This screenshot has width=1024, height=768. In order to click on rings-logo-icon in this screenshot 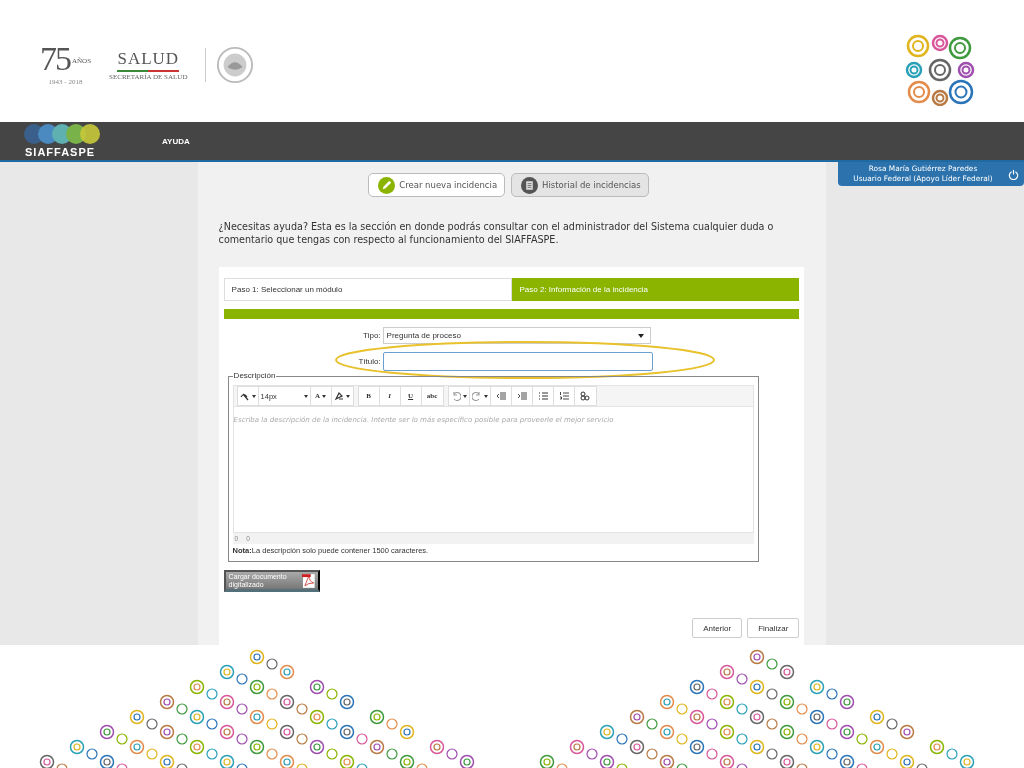, I will do `click(940, 70)`.